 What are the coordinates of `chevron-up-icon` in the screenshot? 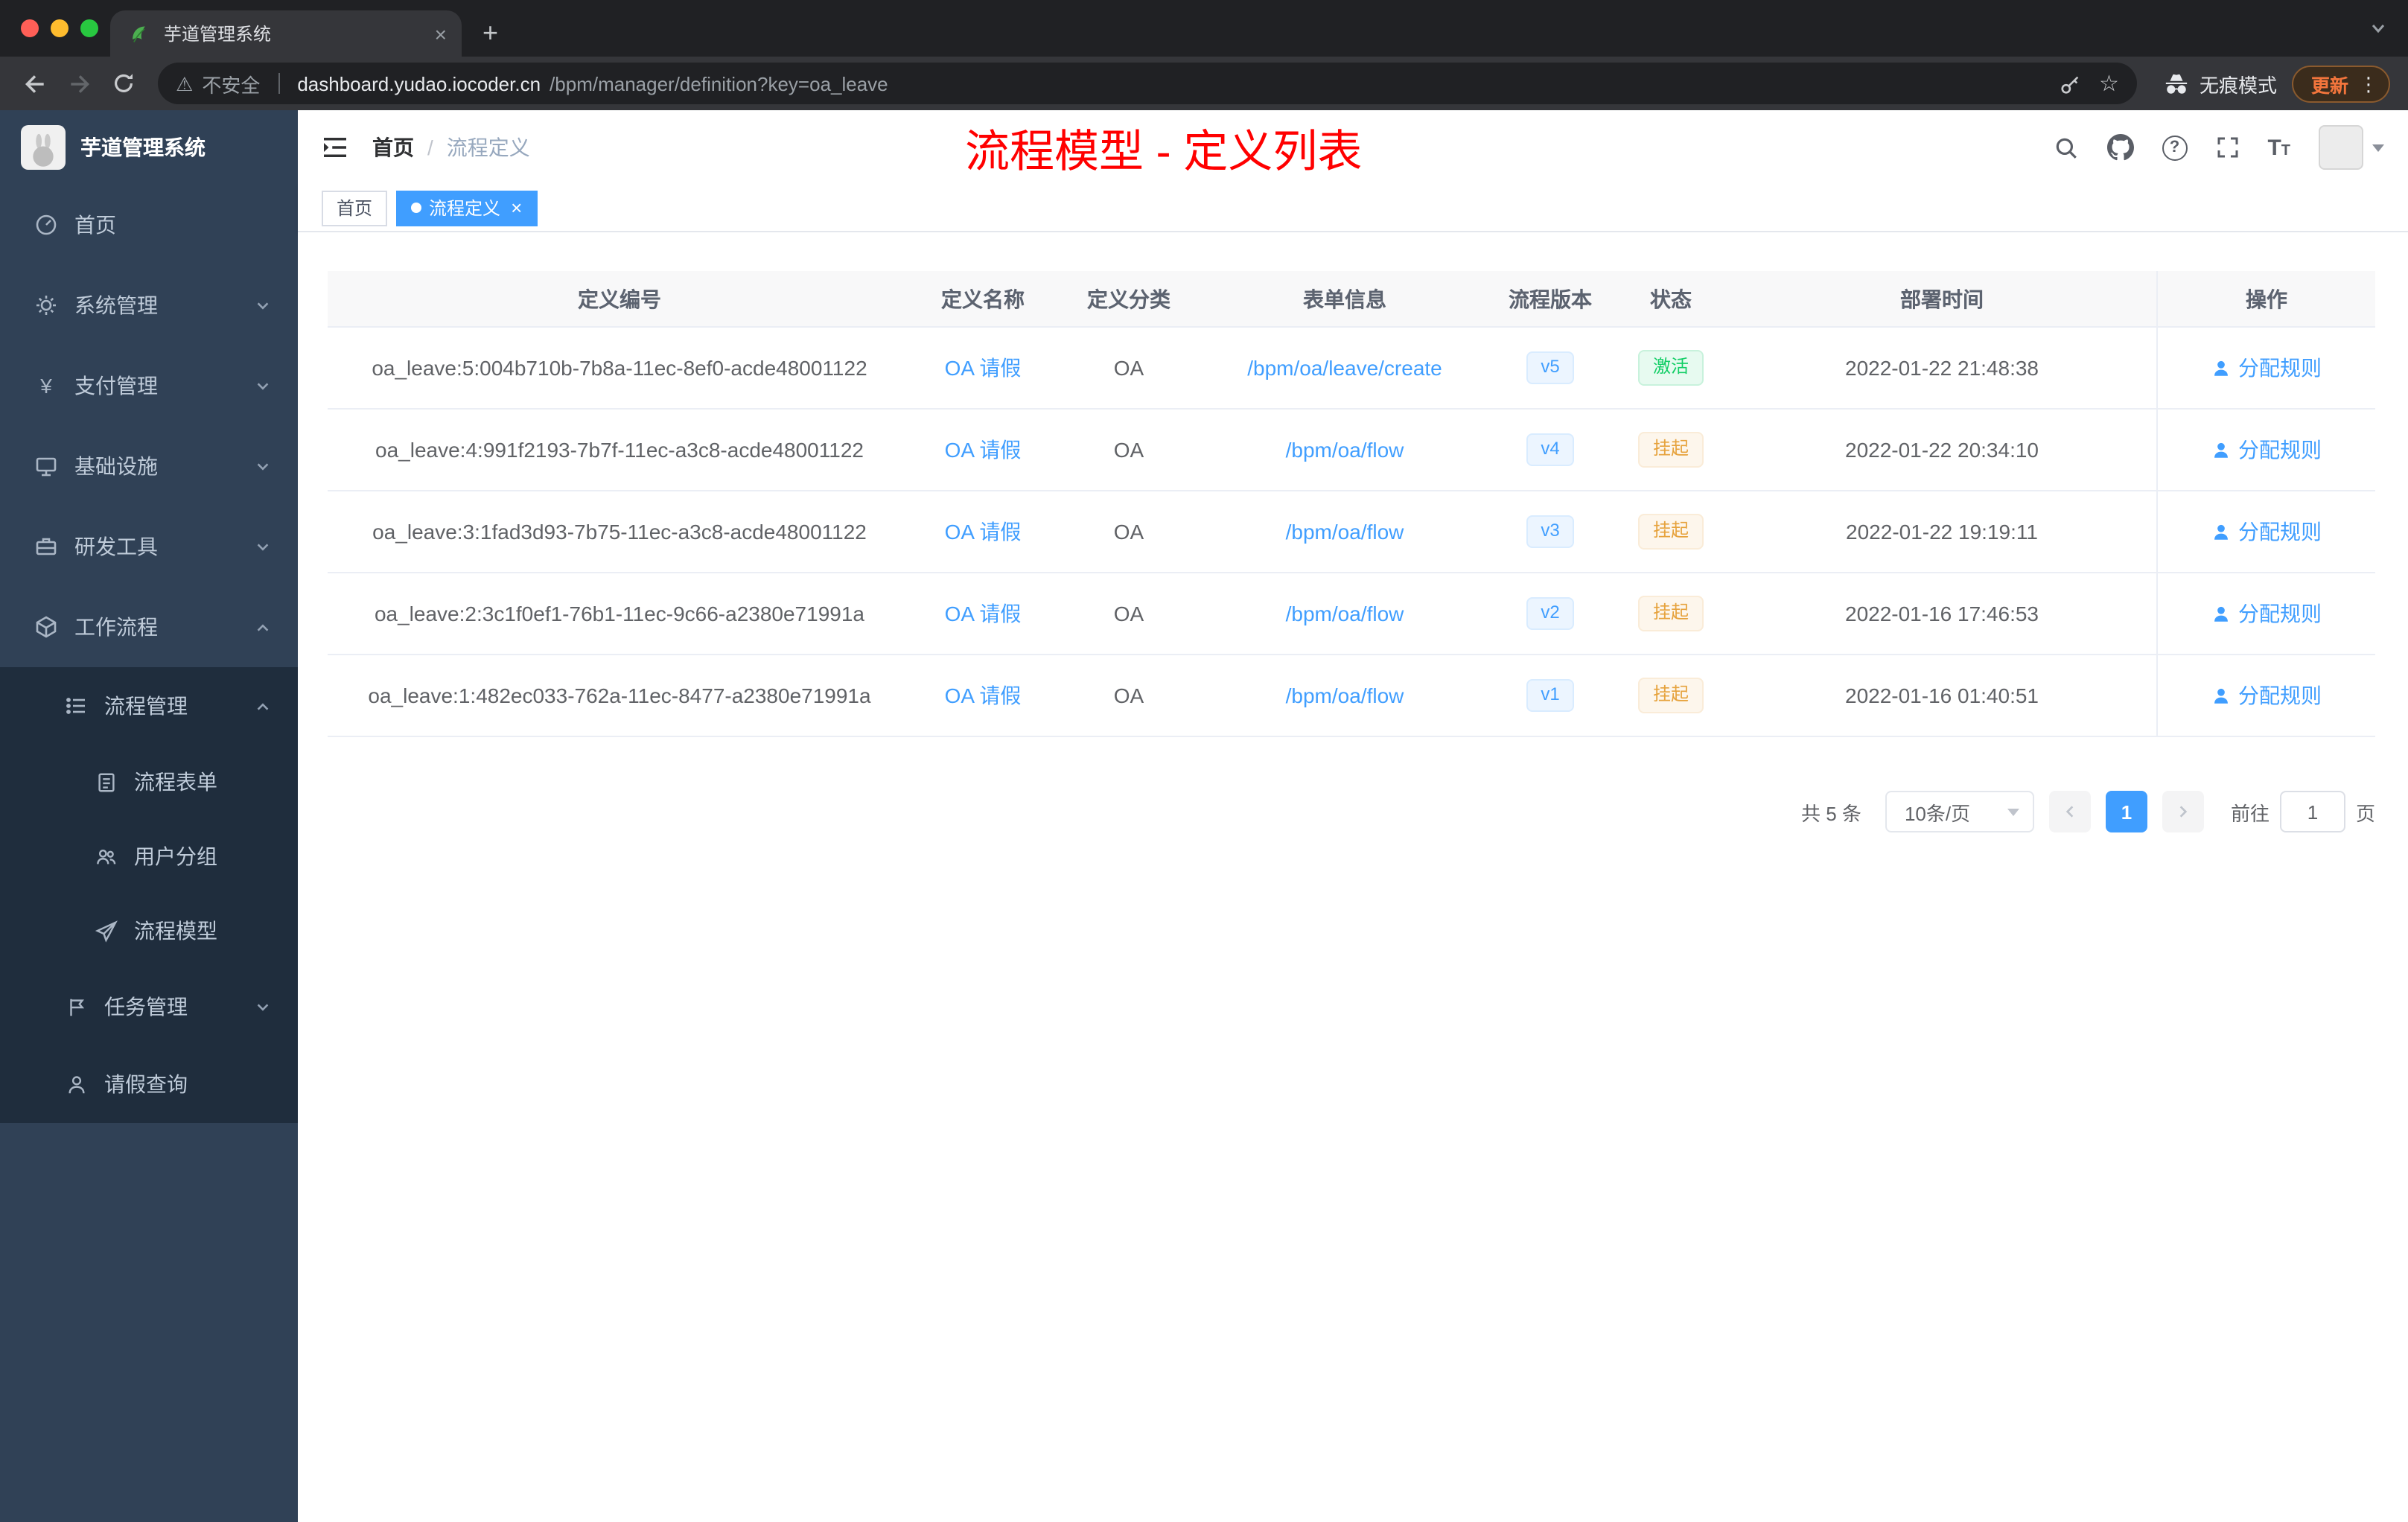 It's located at (263, 627).